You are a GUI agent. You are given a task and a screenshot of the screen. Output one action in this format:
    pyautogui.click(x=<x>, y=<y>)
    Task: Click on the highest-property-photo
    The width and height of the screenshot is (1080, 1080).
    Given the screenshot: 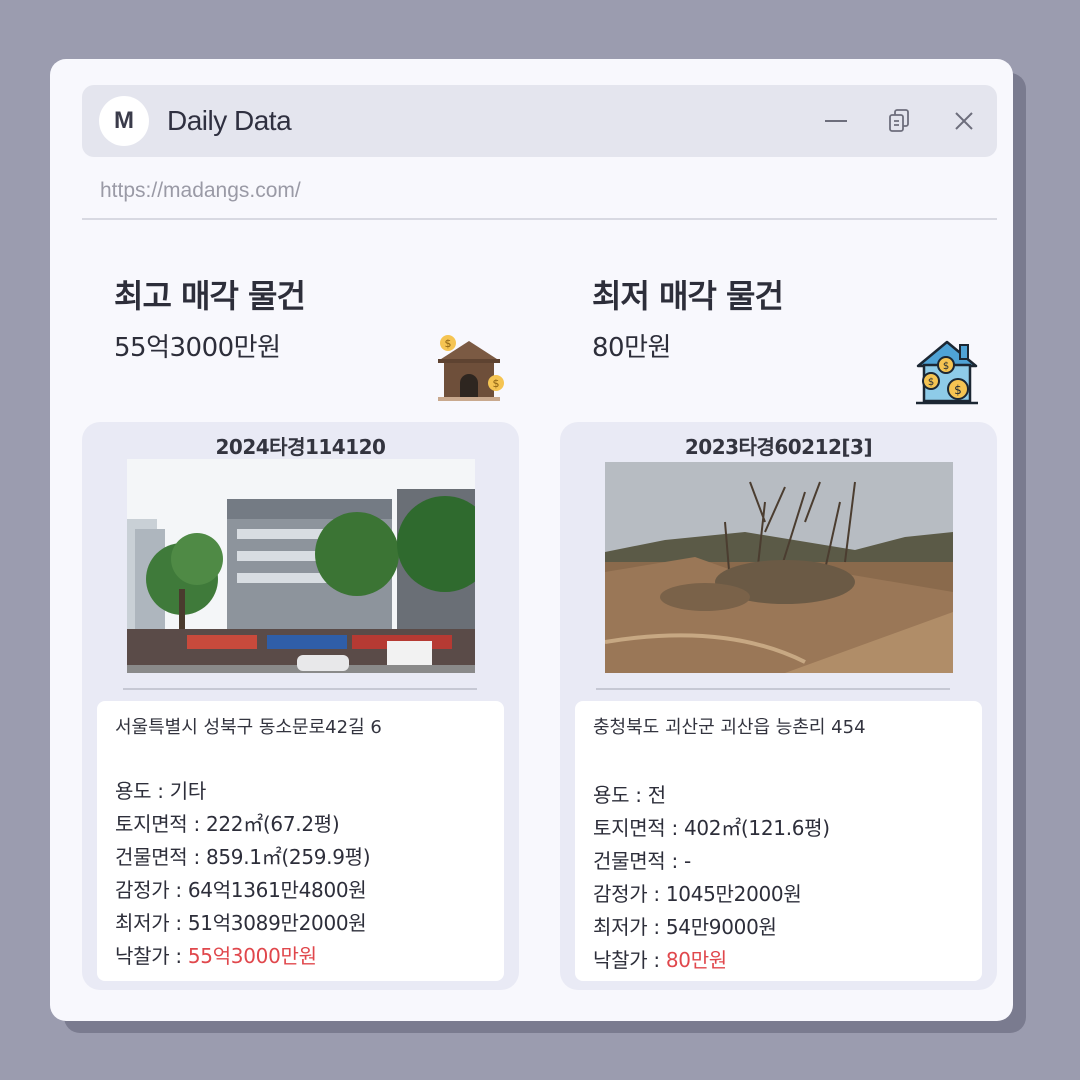 What is the action you would take?
    pyautogui.click(x=301, y=566)
    